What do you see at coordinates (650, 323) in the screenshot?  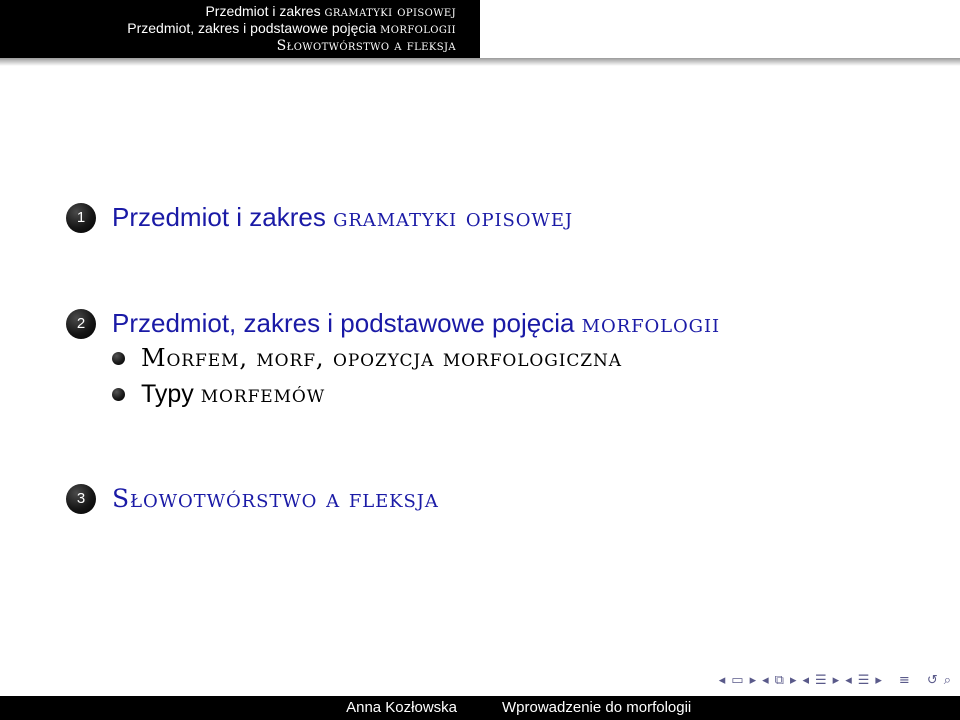 I see `section-title-smallcaps: morfologii` at bounding box center [650, 323].